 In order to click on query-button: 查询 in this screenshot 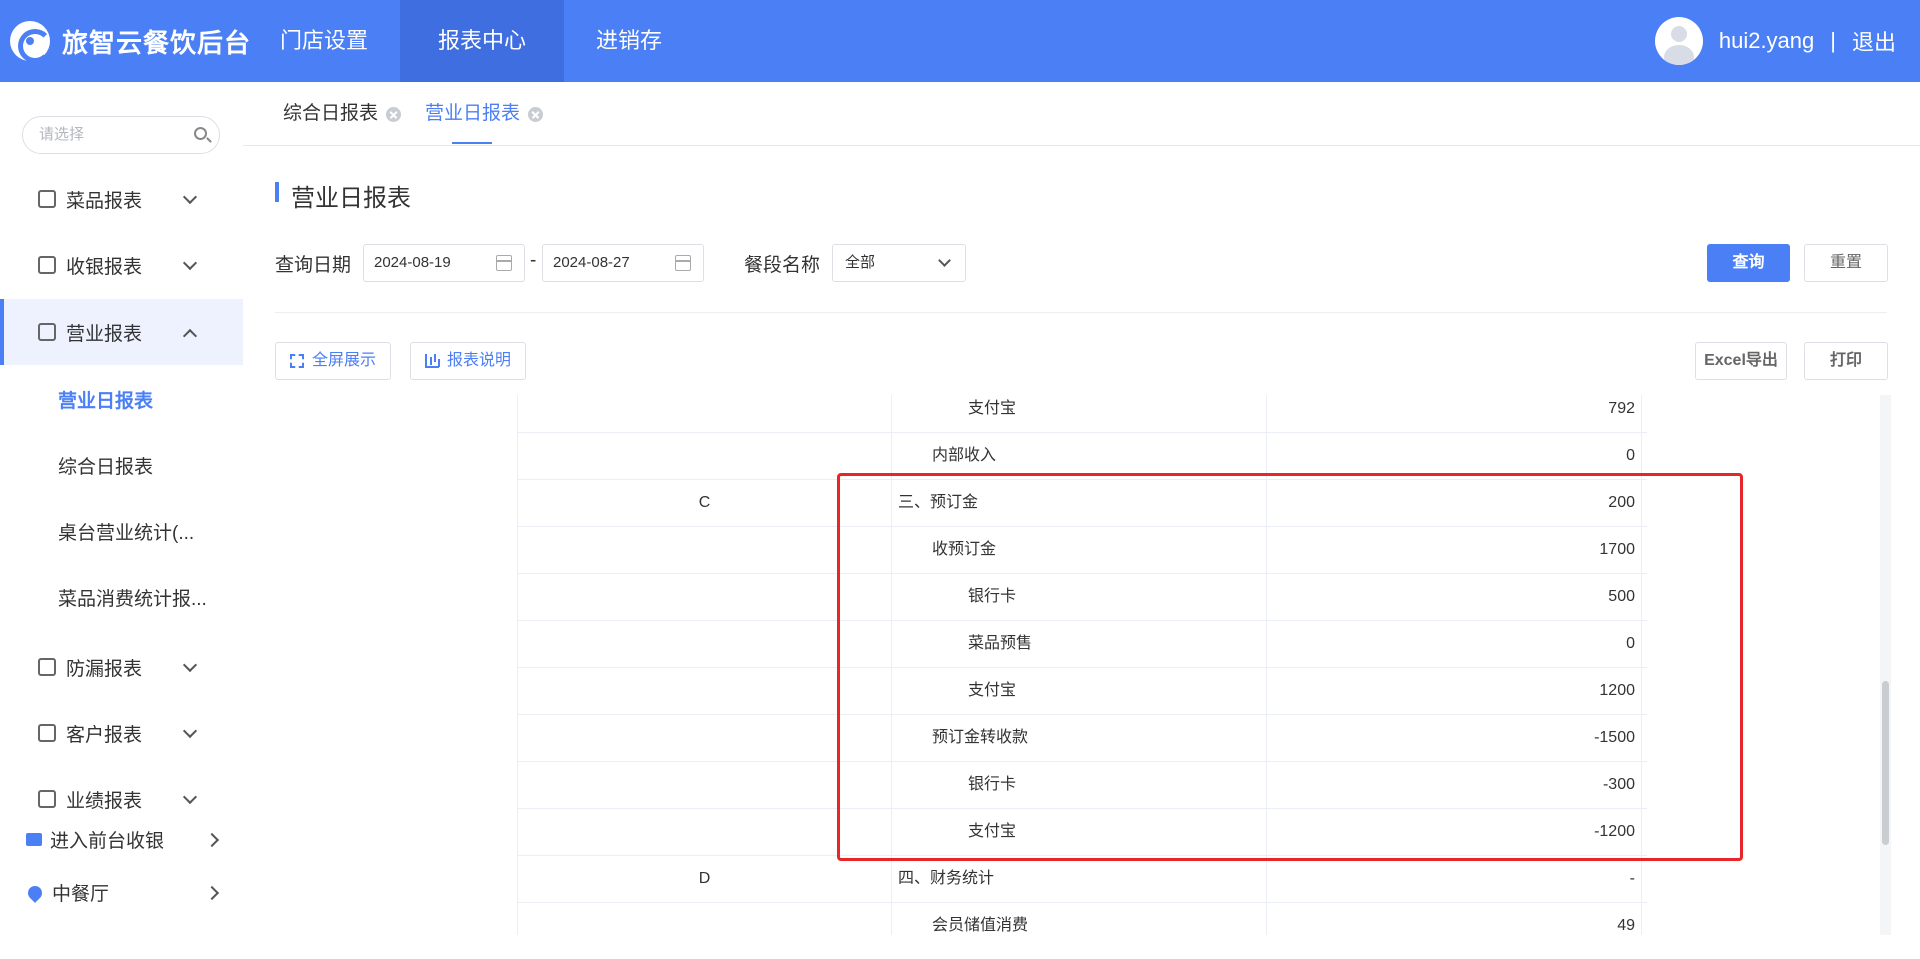, I will do `click(1748, 263)`.